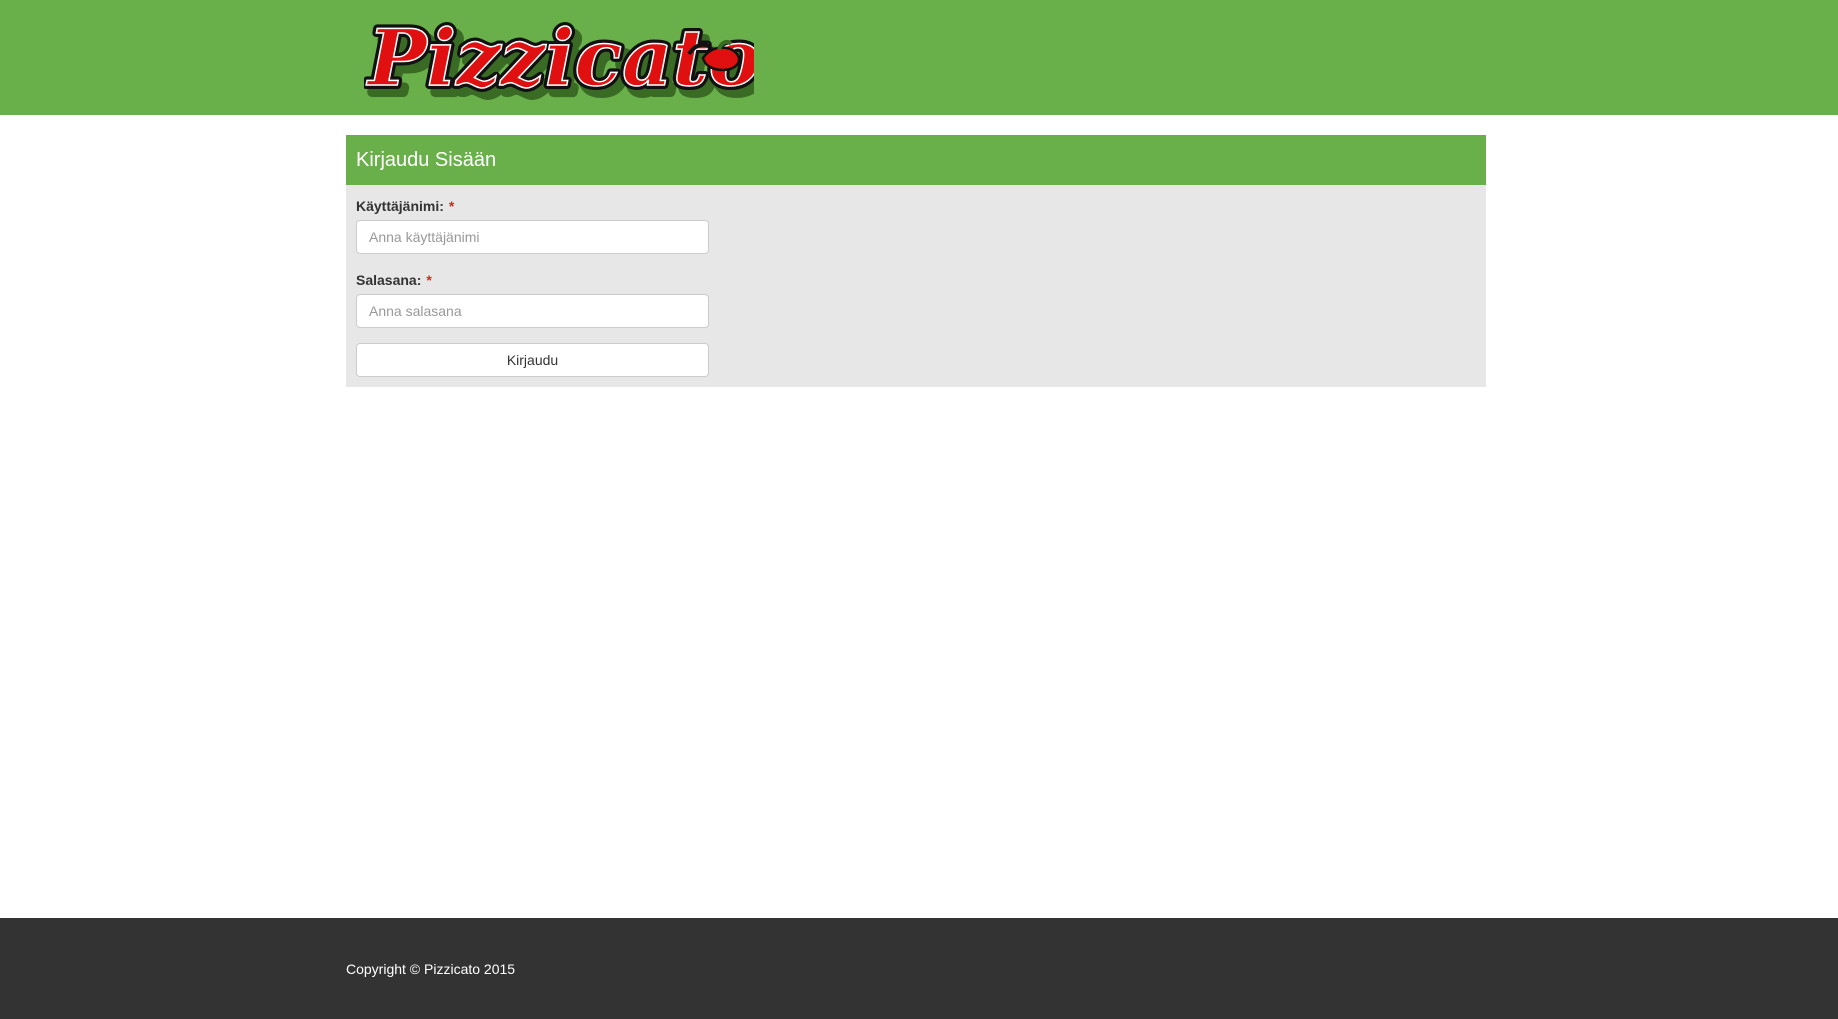 The height and width of the screenshot is (1019, 1838). I want to click on username-label-text: Käyttäjänimi:, so click(400, 206).